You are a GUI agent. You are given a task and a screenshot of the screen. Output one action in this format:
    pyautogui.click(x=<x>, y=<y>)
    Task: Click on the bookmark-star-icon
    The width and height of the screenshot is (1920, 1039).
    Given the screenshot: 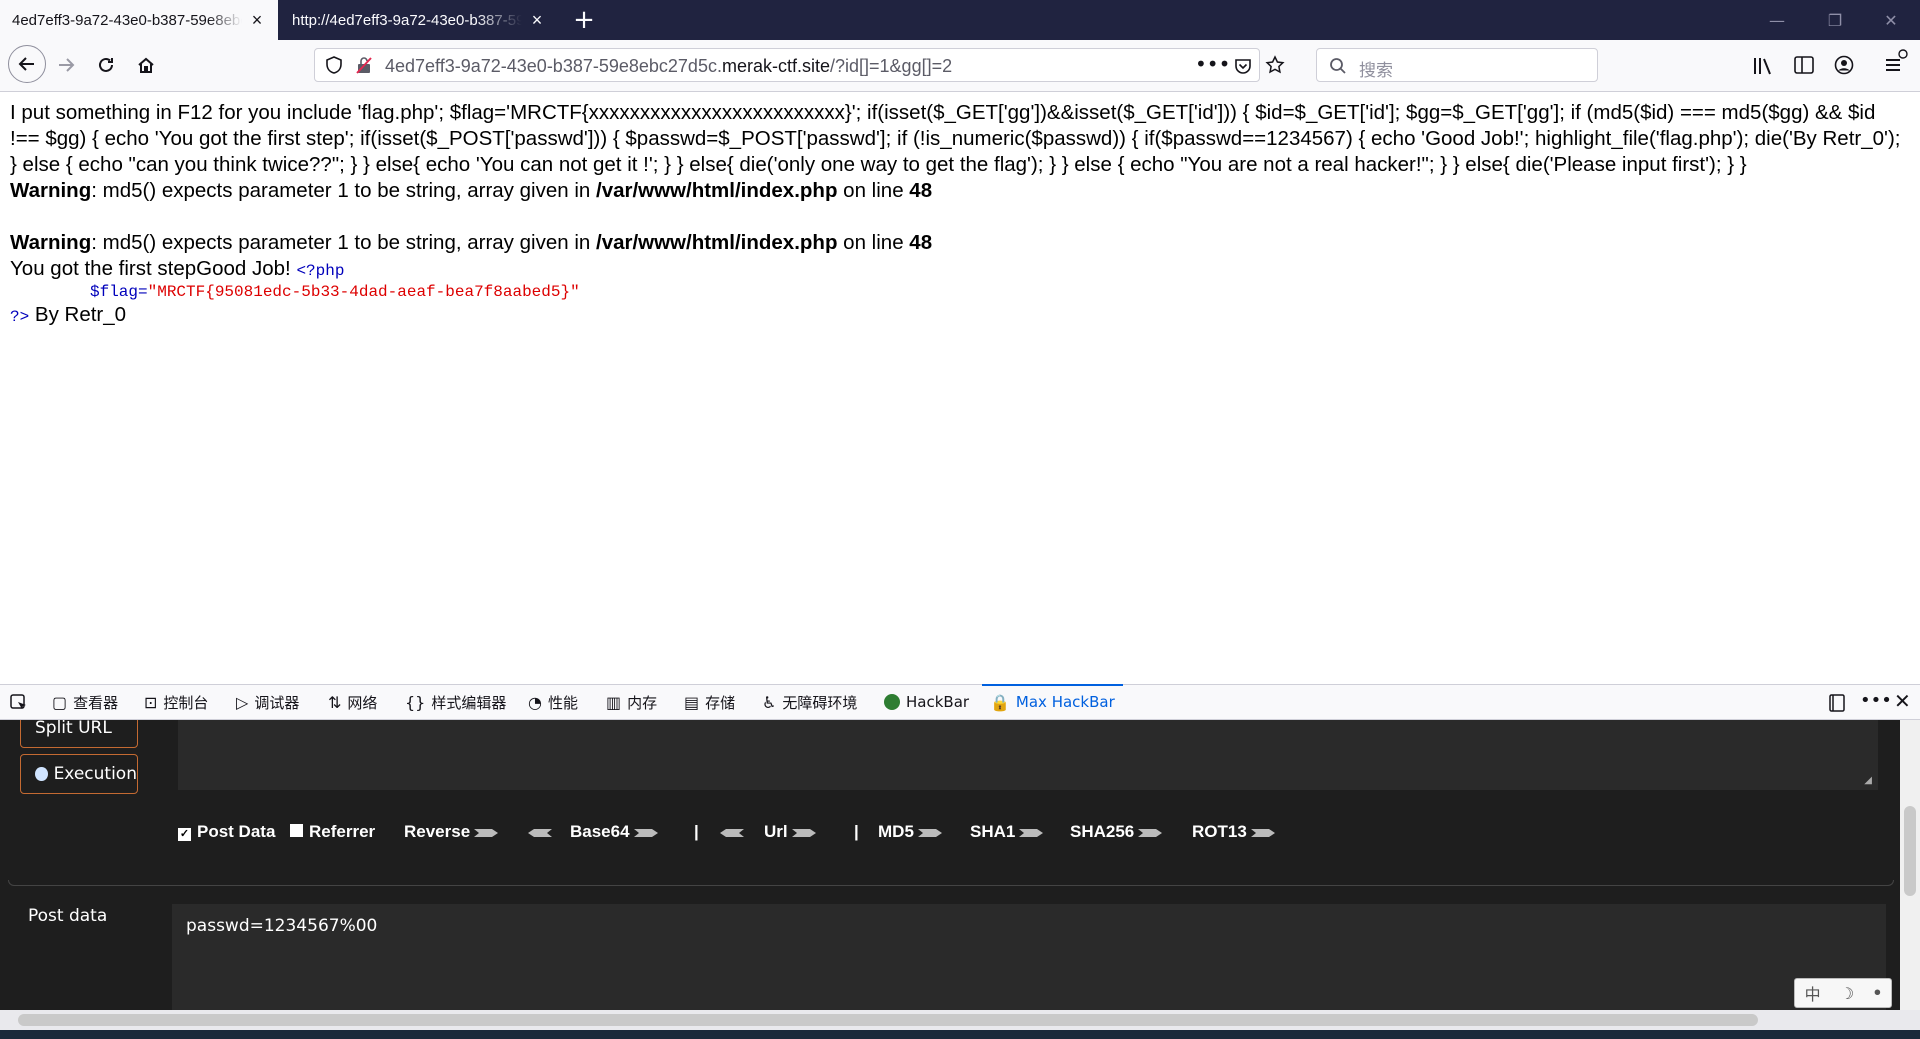 What is the action you would take?
    pyautogui.click(x=1275, y=65)
    